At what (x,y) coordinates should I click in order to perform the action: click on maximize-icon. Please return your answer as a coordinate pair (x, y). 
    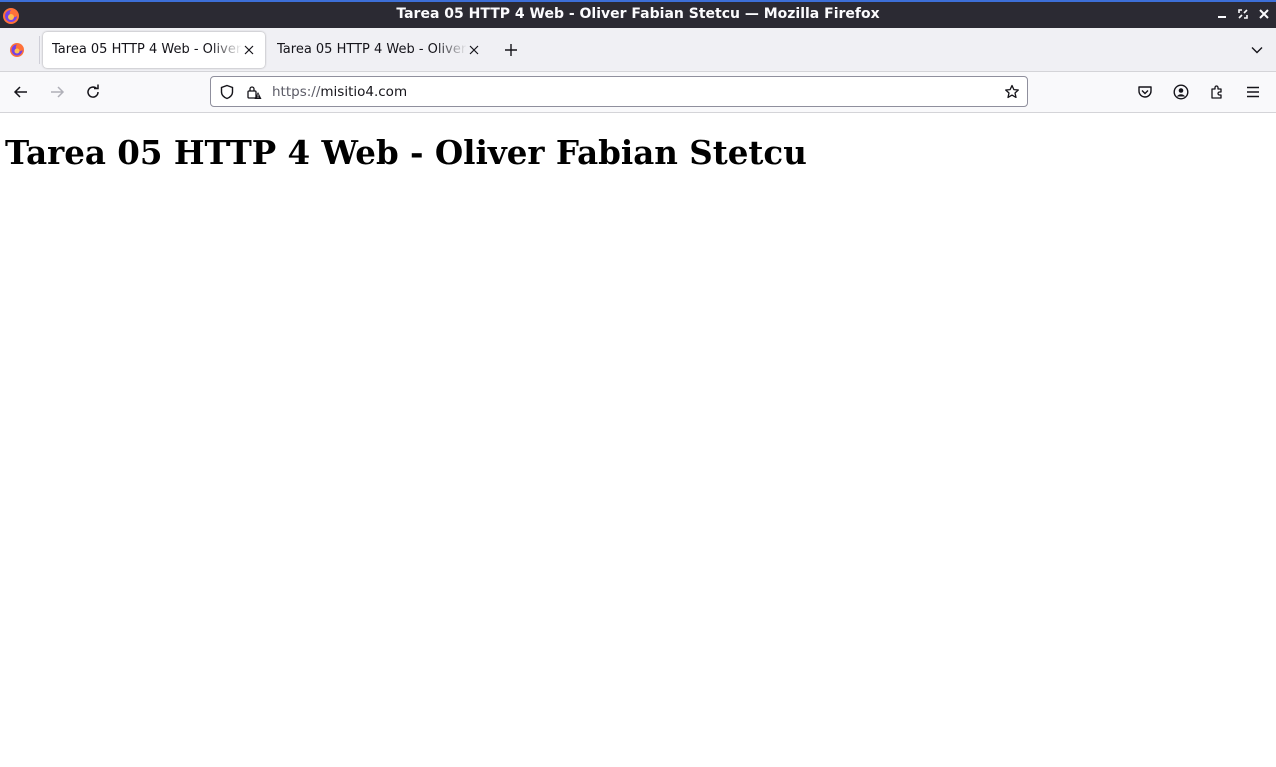
    Looking at the image, I should click on (1243, 14).